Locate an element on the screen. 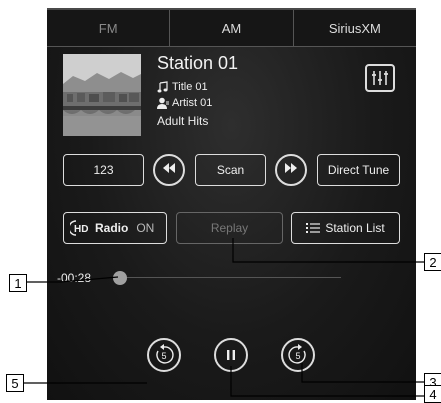  list-icon is located at coordinates (313, 228).